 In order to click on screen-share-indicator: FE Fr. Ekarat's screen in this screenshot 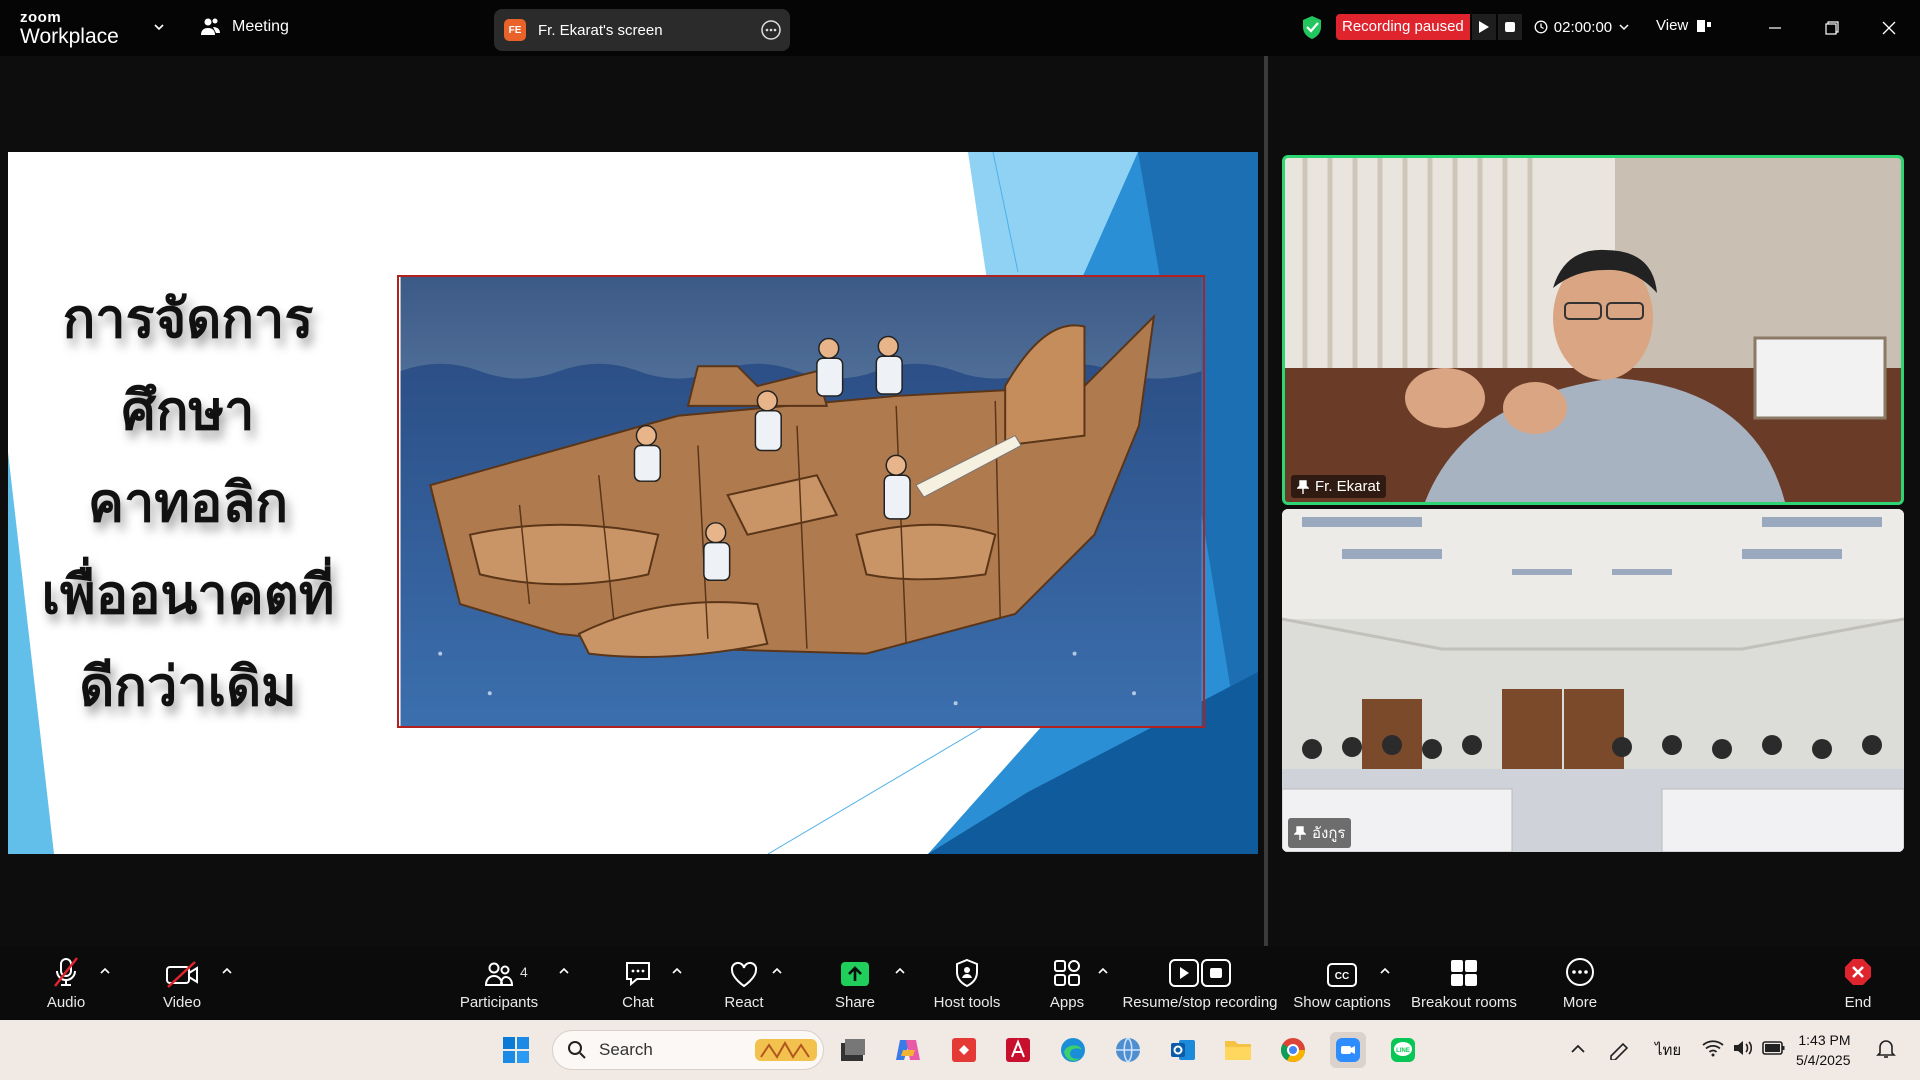, I will do `click(642, 30)`.